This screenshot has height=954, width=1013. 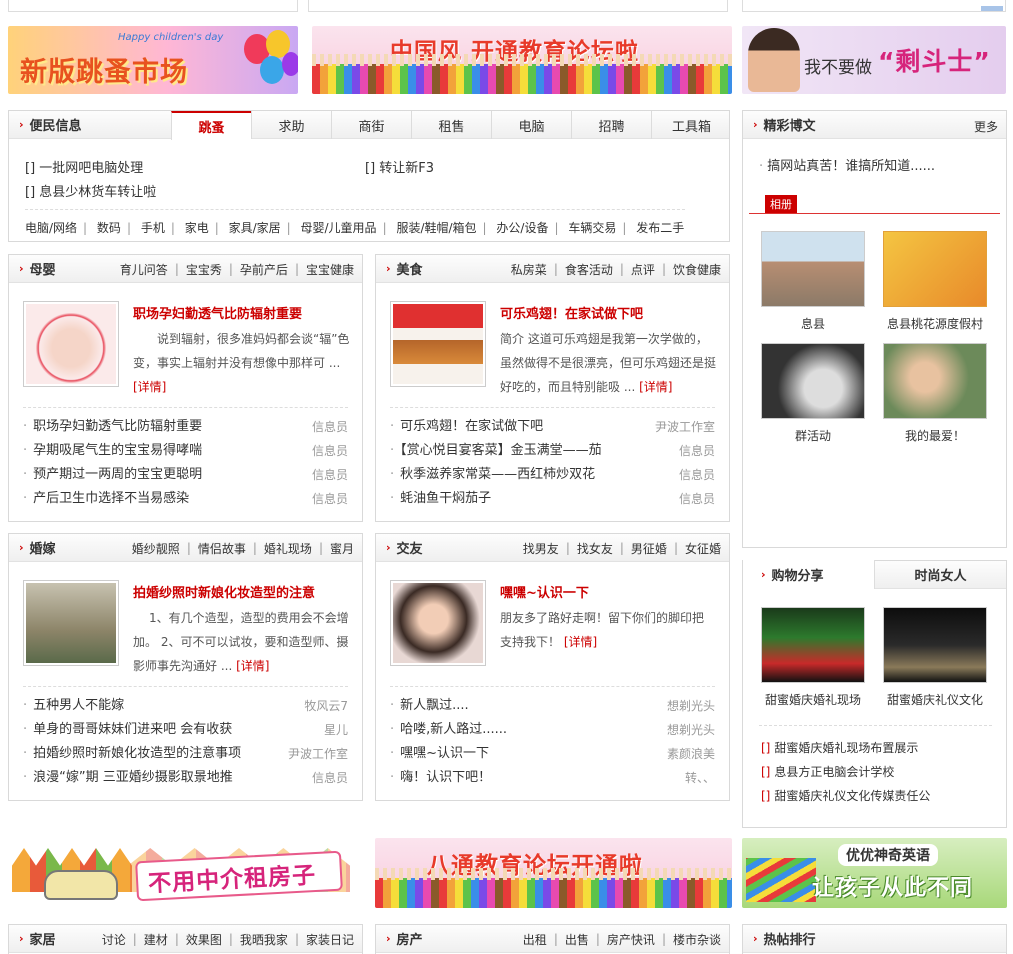 What do you see at coordinates (84, 166) in the screenshot?
I see `minsheng-item: [] 一批网吧电脑处理` at bounding box center [84, 166].